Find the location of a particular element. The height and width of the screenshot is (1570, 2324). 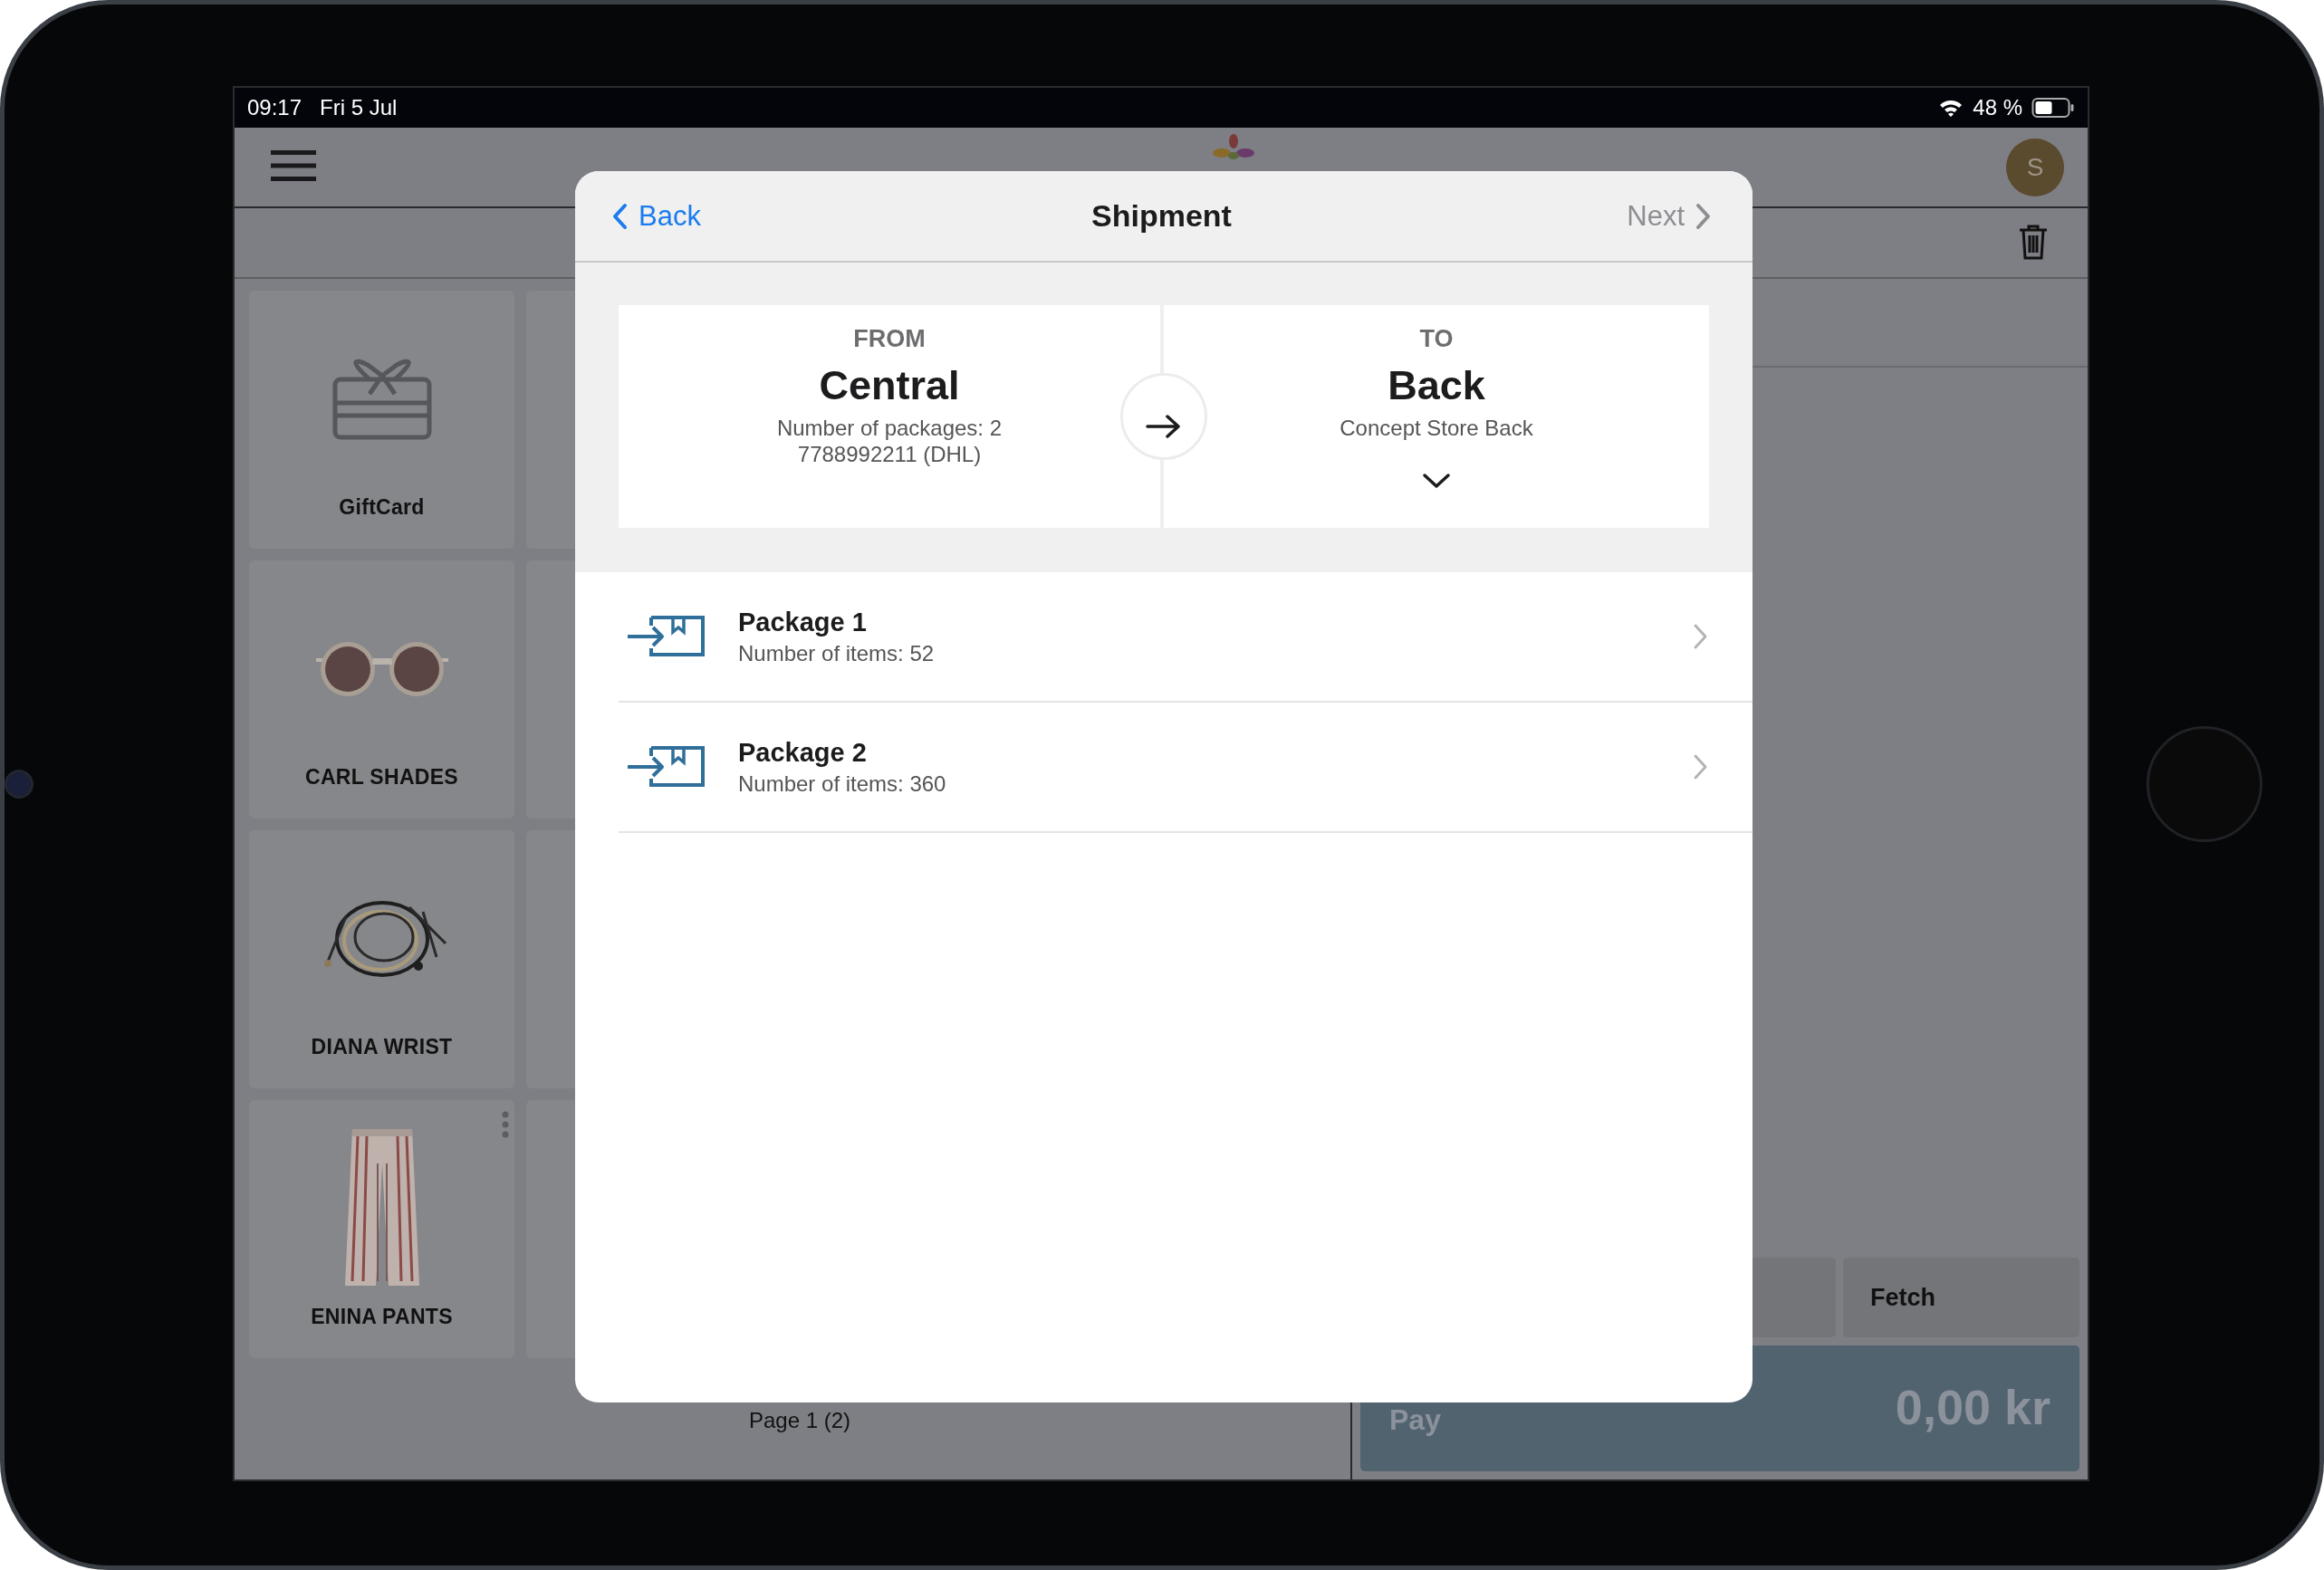

product-tile: ENINA PANTS is located at coordinates (381, 1229).